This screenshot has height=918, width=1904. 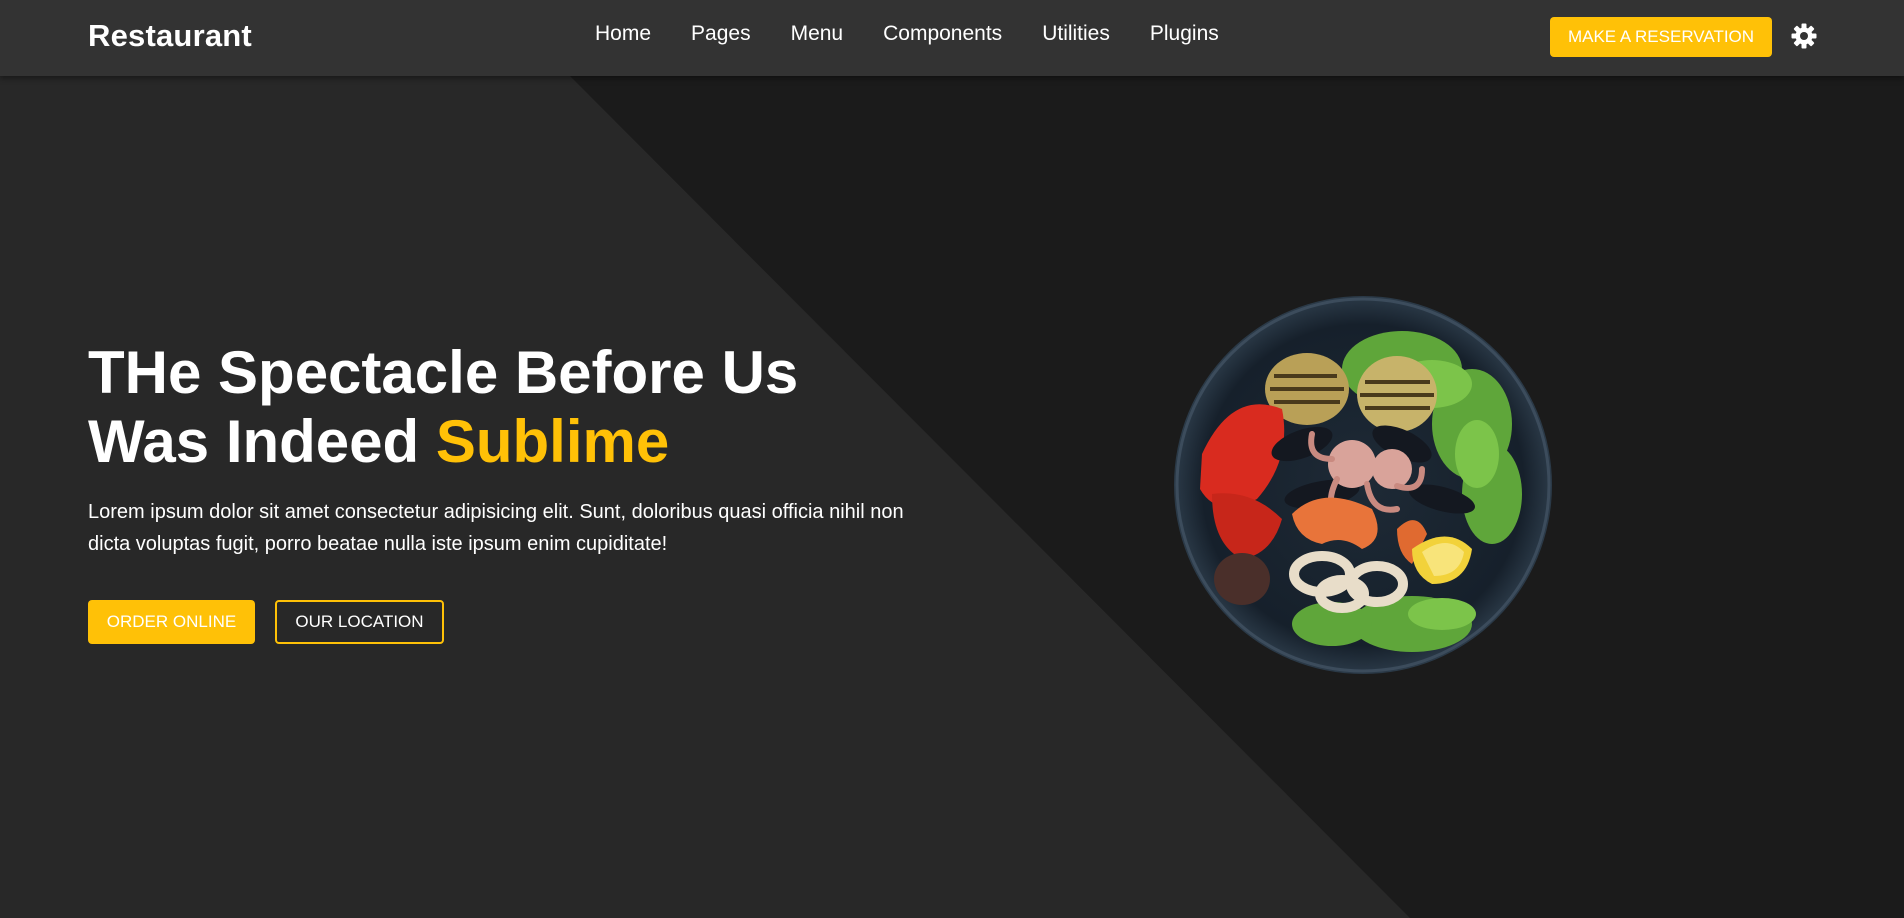 What do you see at coordinates (170, 36) in the screenshot?
I see `brand-logo: Restaurant` at bounding box center [170, 36].